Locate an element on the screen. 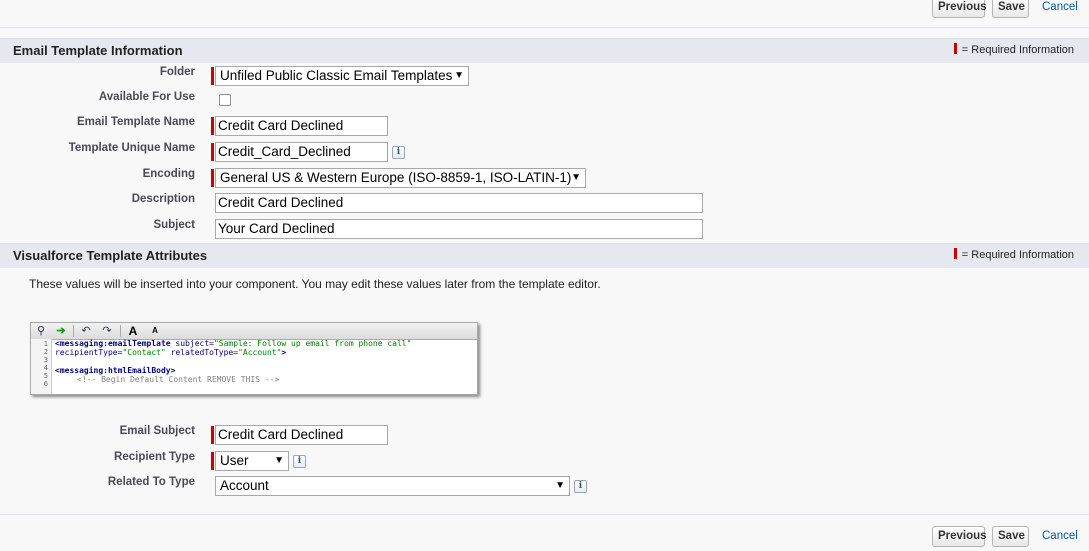  cancel-link-bottom: Cancel is located at coordinates (1060, 536).